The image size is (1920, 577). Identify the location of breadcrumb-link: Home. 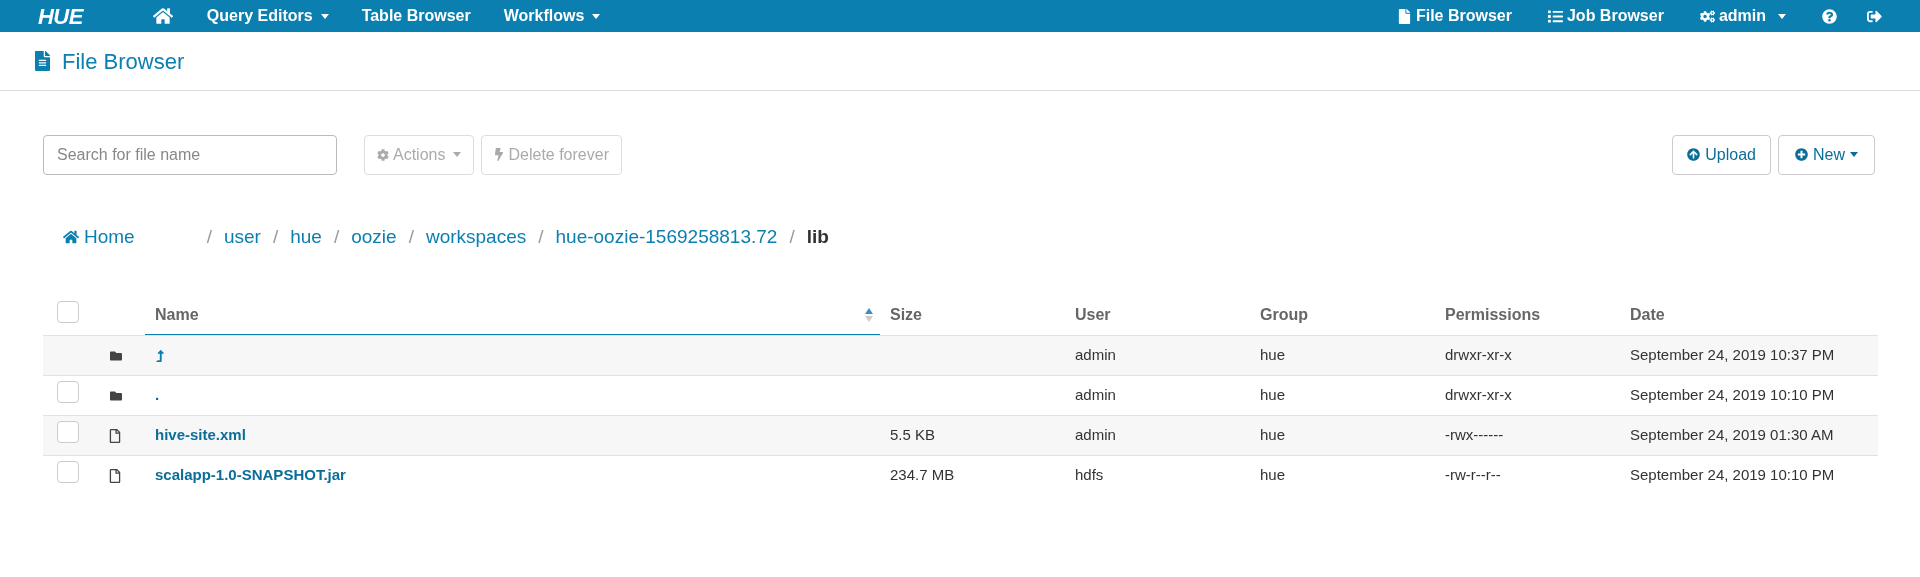
(99, 237).